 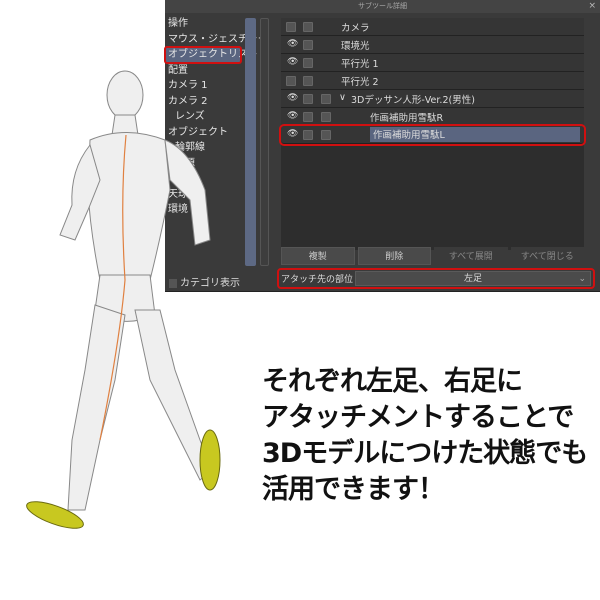 What do you see at coordinates (317, 280) in the screenshot?
I see `attach-part-label: アタッチ先の部位` at bounding box center [317, 280].